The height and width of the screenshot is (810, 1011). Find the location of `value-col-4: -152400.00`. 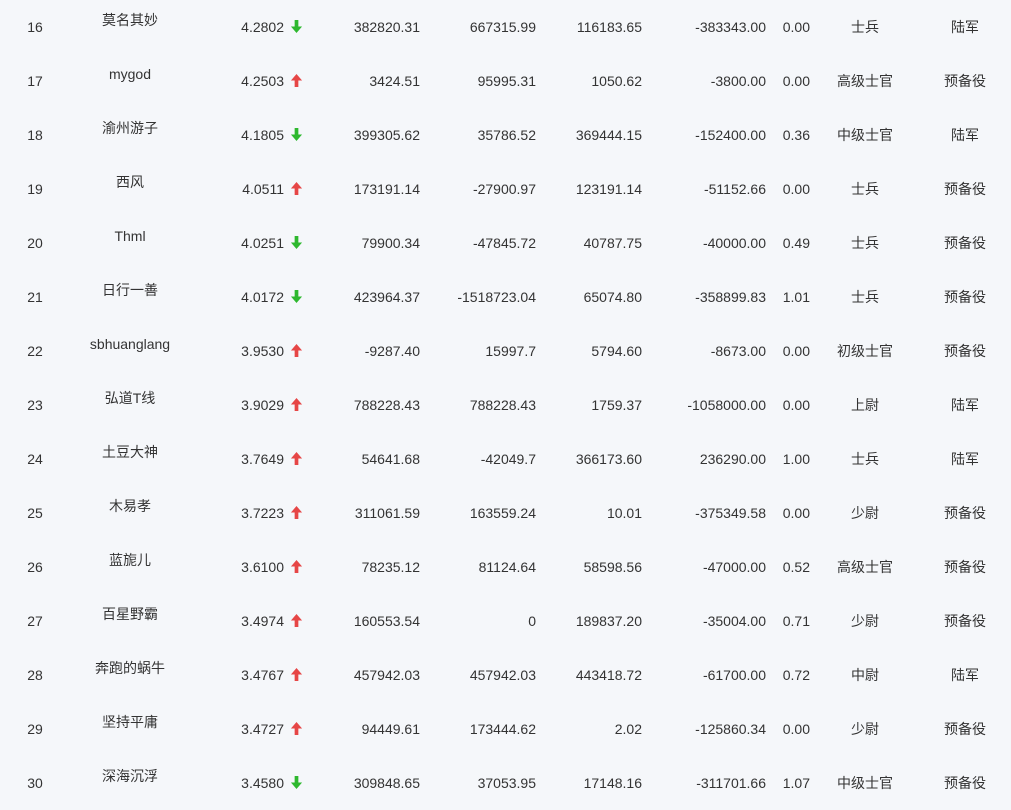

value-col-4: -152400.00 is located at coordinates (730, 135).